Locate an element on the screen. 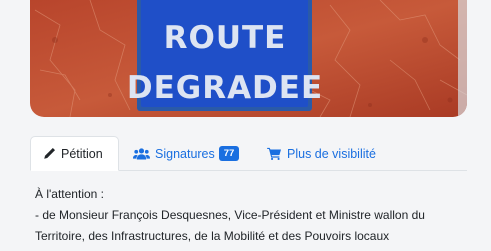 The height and width of the screenshot is (251, 491). tab-signatures-label: Signatures is located at coordinates (185, 153).